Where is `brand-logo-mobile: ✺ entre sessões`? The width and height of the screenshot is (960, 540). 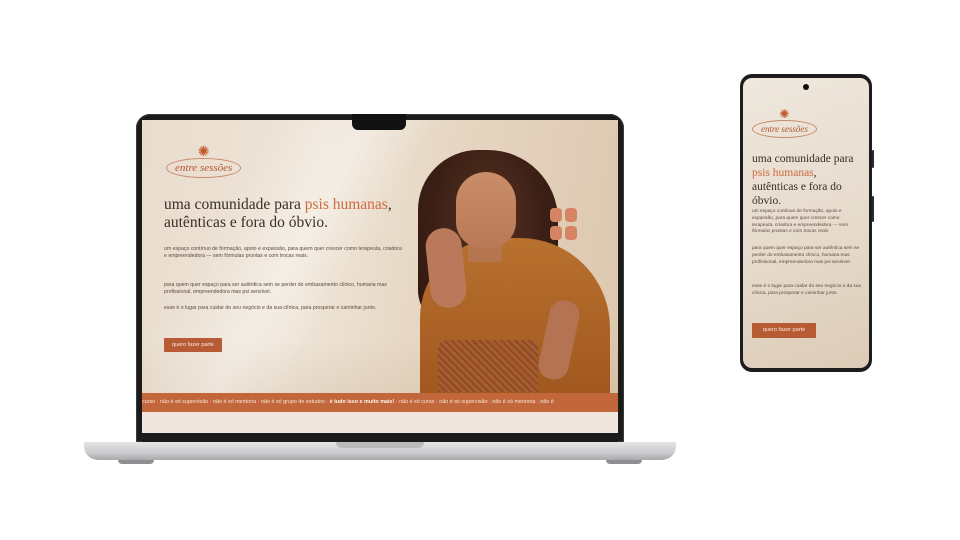
brand-logo-mobile: ✺ entre sessões is located at coordinates (784, 123).